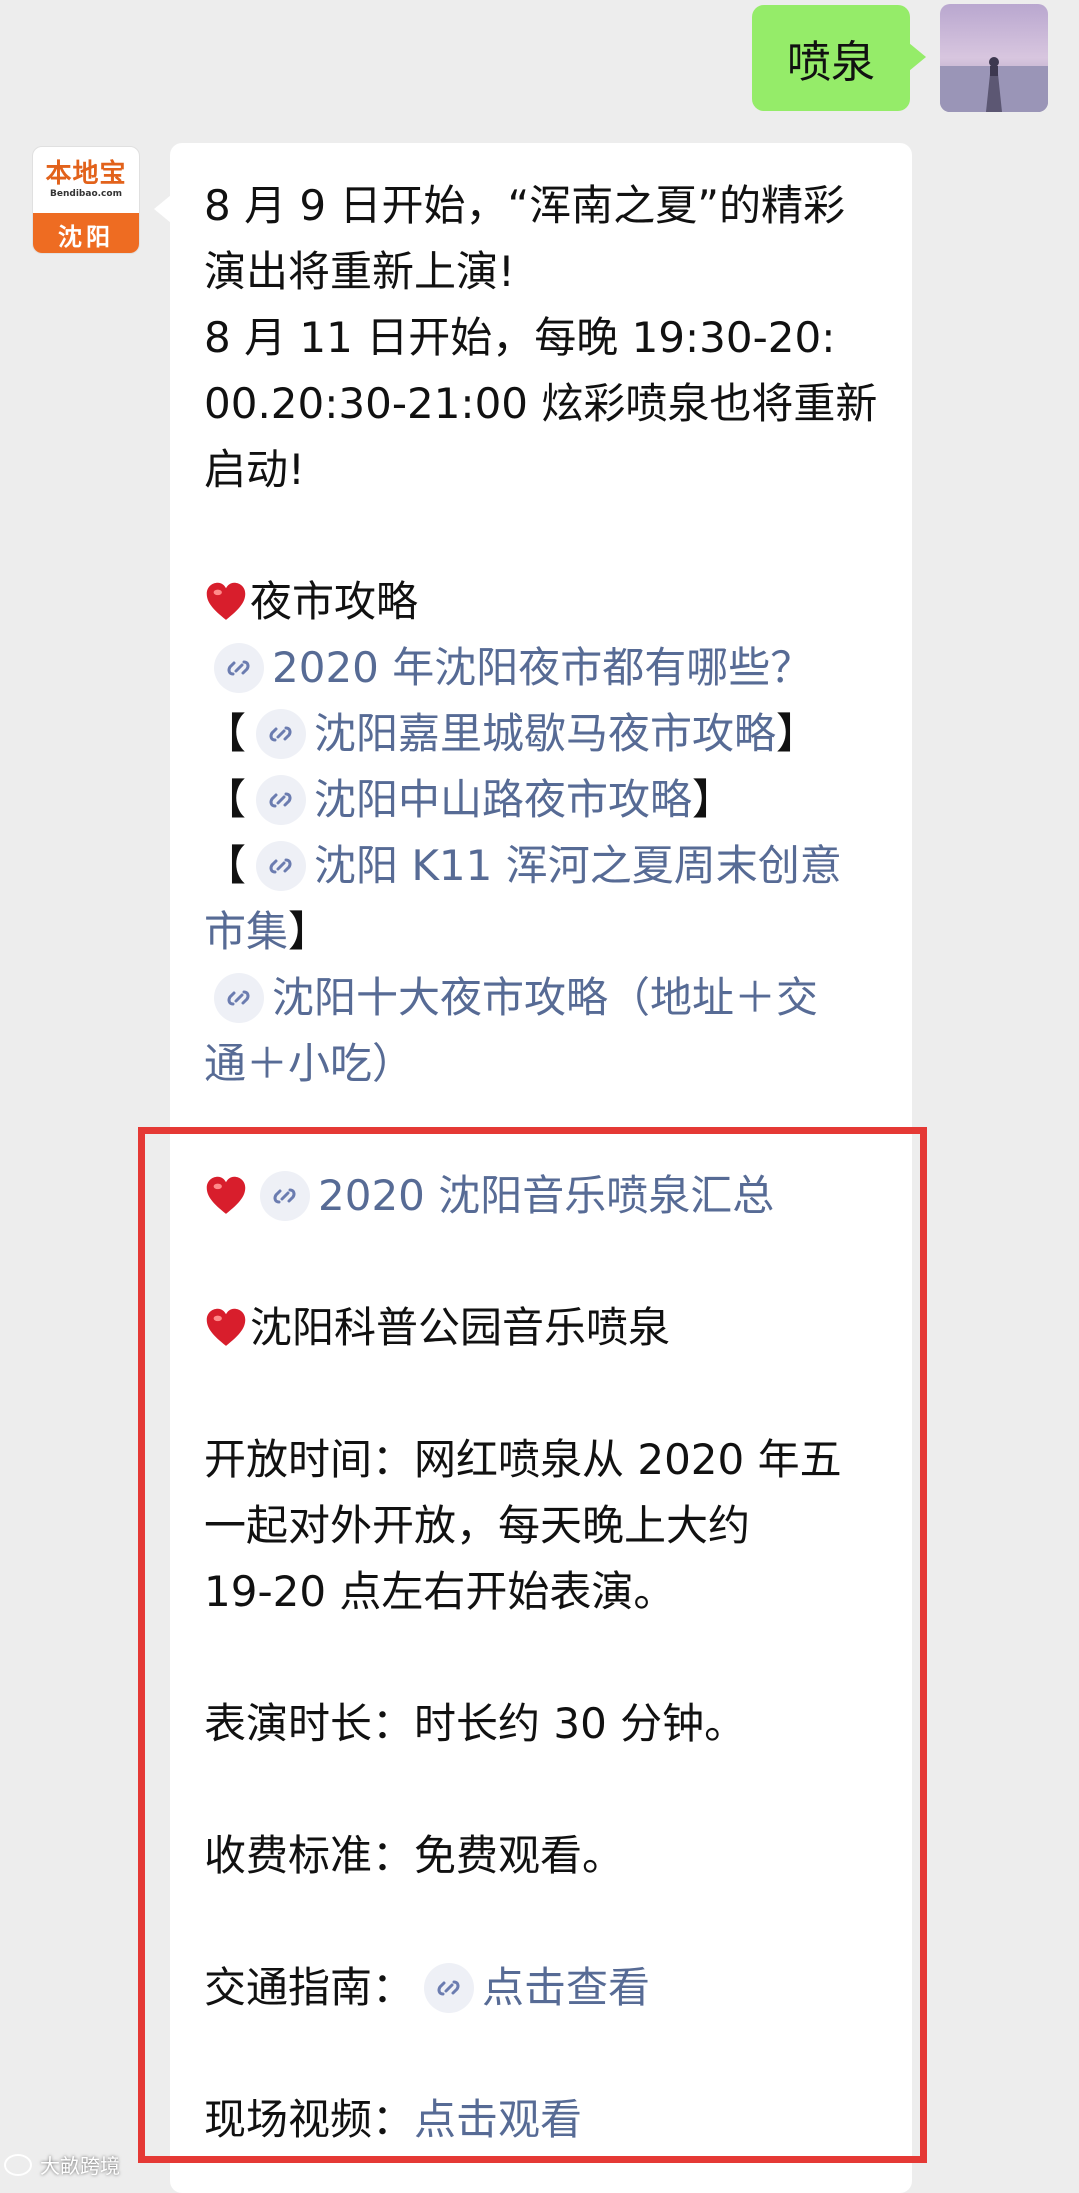 The width and height of the screenshot is (1079, 2193). What do you see at coordinates (831, 62) in the screenshot?
I see `outgoing-message-text: 喷泉` at bounding box center [831, 62].